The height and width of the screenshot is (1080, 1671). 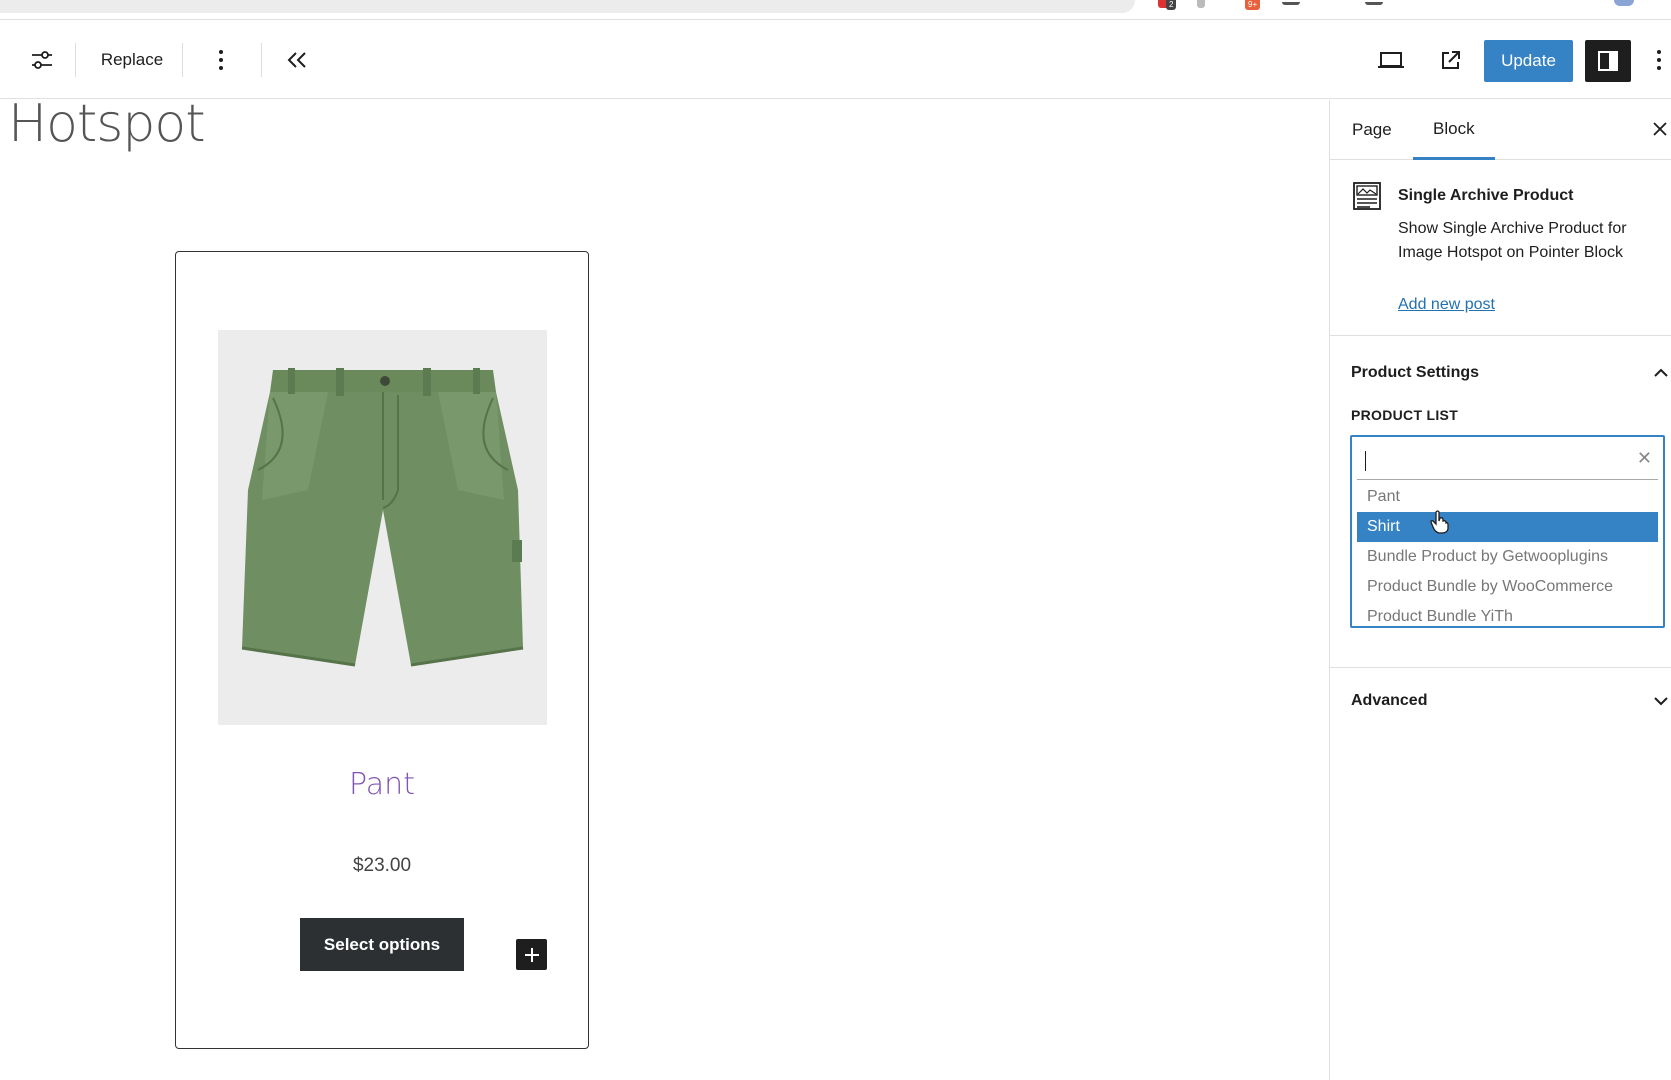 I want to click on external-link-icon, so click(x=1451, y=59).